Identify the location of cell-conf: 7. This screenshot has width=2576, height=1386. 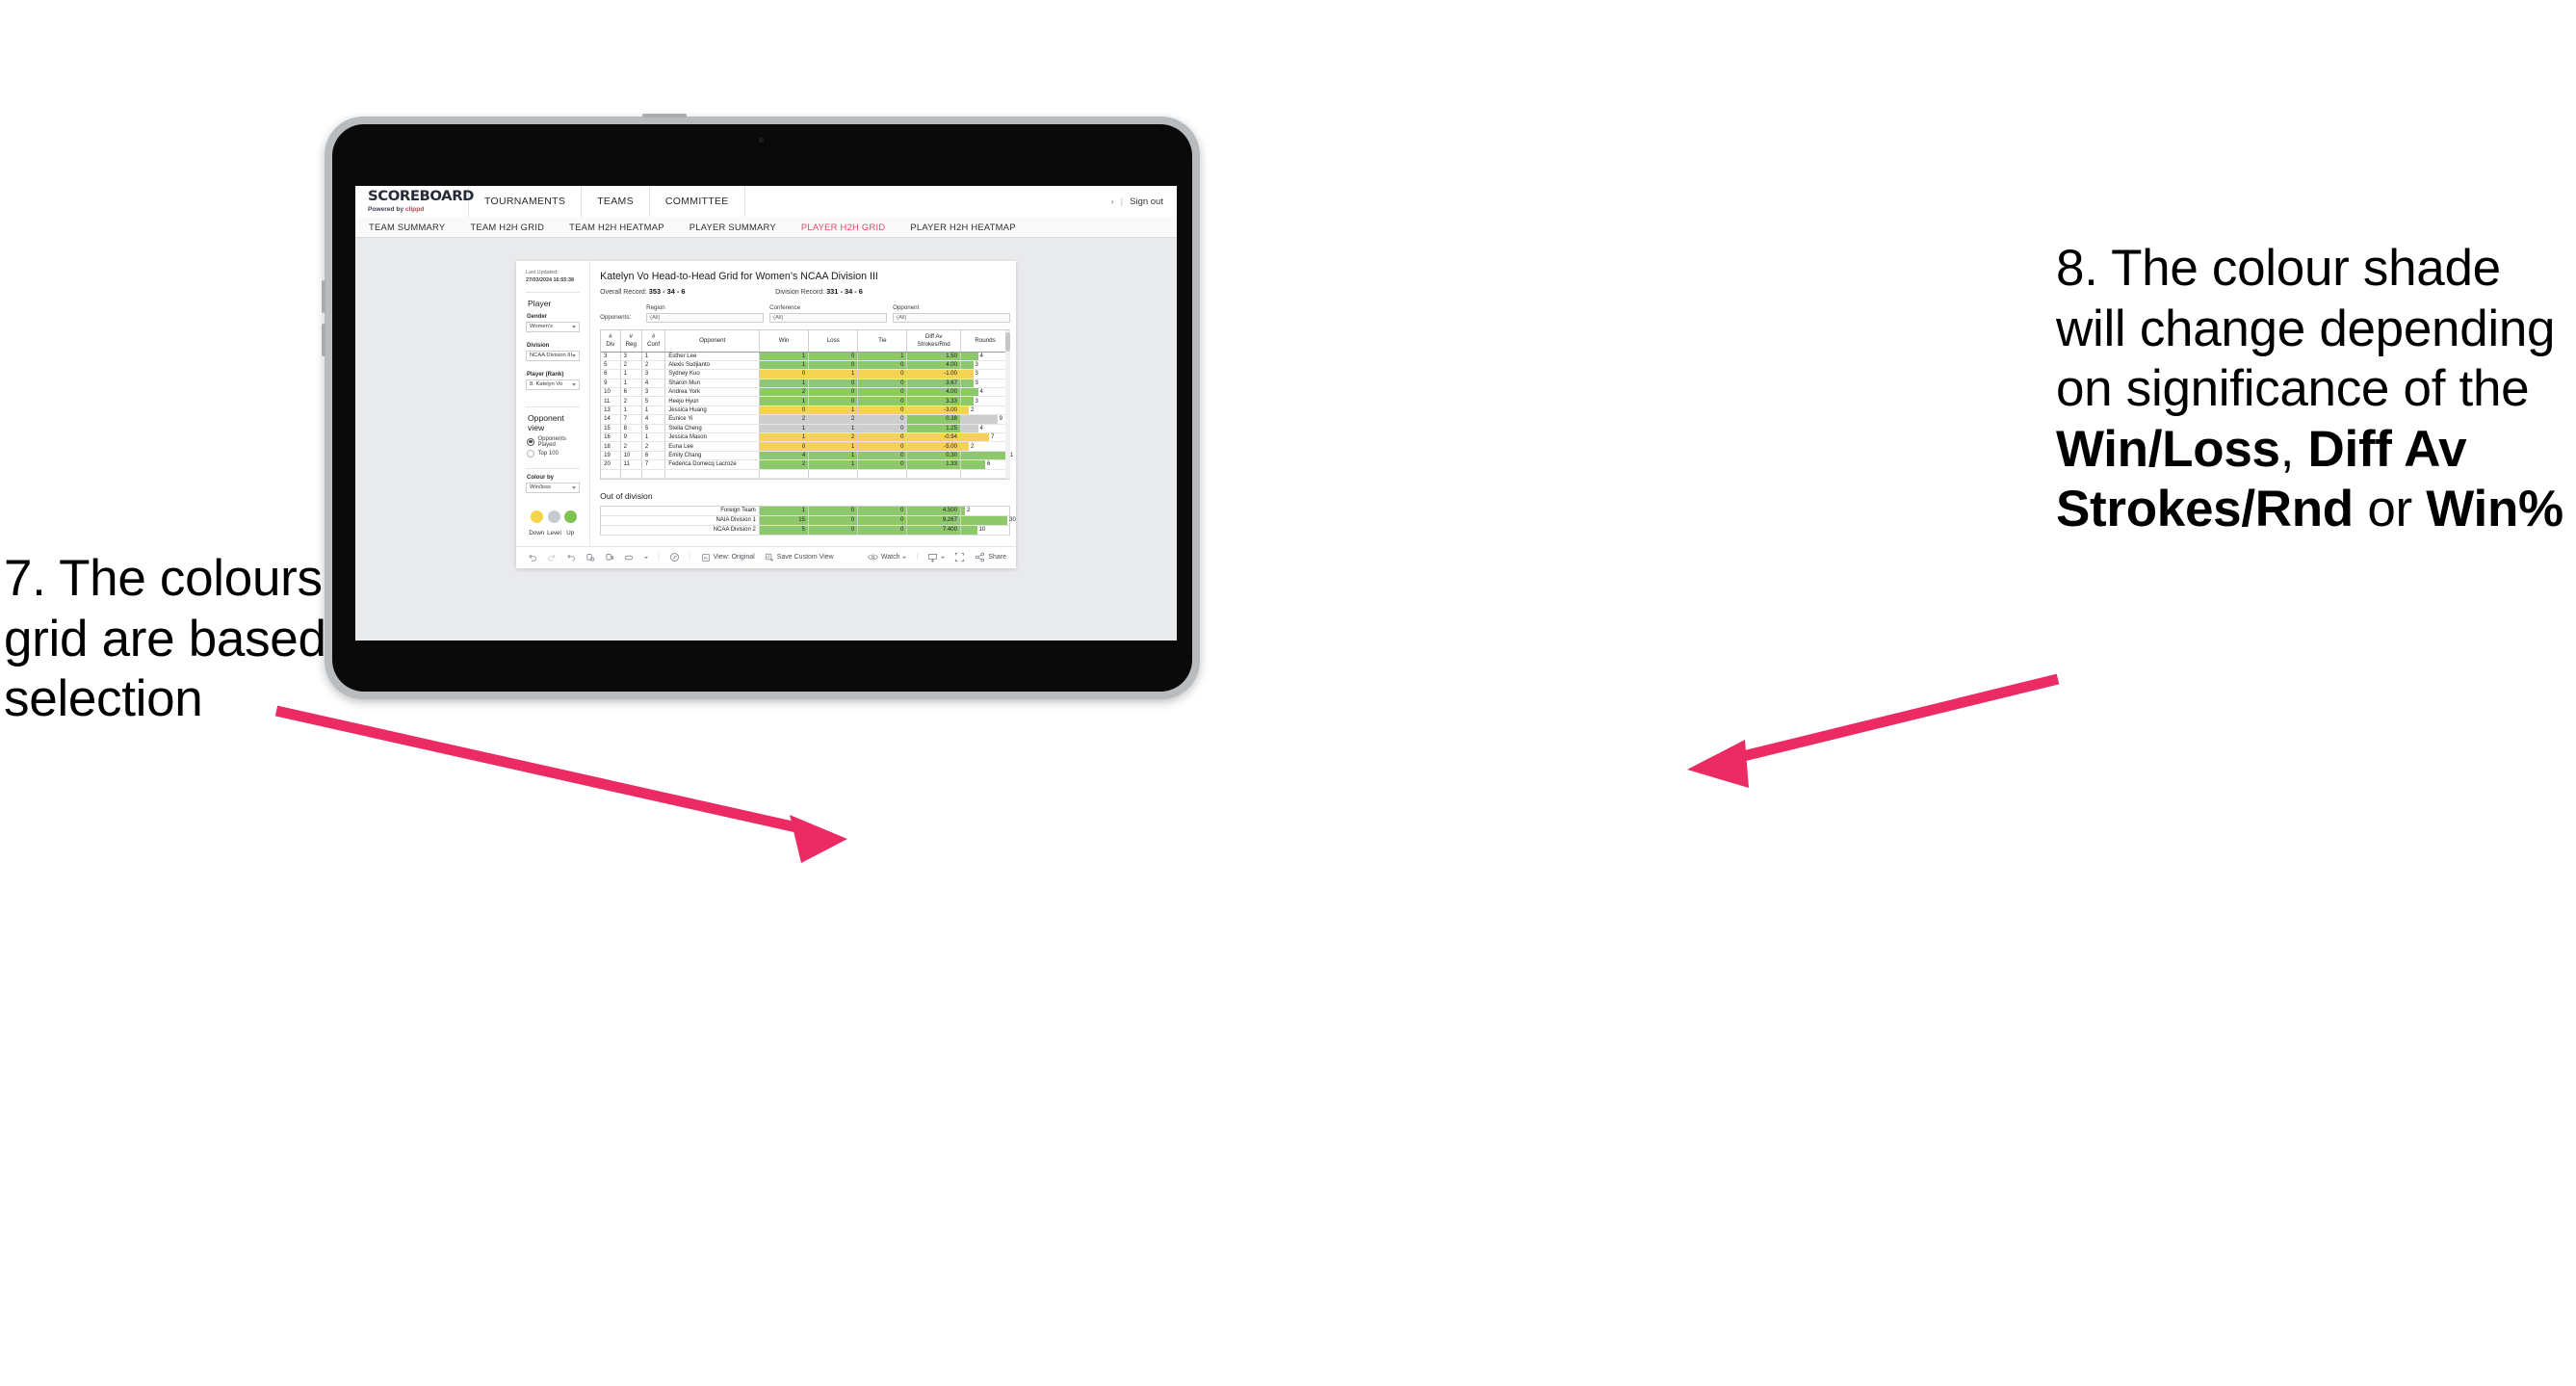
(653, 464).